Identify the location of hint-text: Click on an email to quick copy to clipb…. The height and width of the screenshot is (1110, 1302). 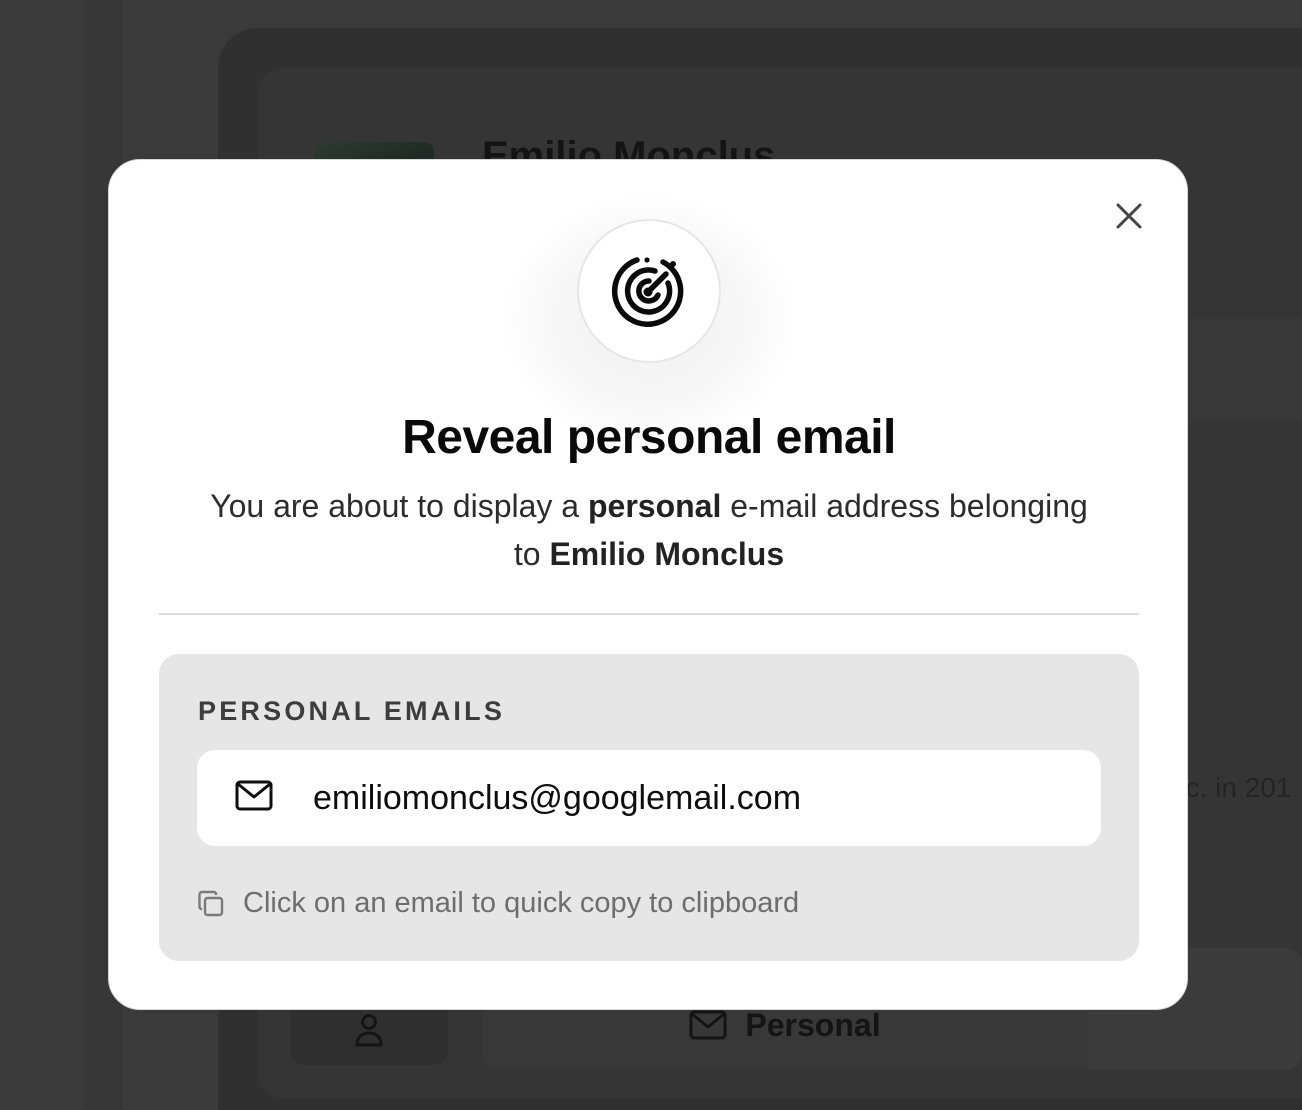
(521, 903).